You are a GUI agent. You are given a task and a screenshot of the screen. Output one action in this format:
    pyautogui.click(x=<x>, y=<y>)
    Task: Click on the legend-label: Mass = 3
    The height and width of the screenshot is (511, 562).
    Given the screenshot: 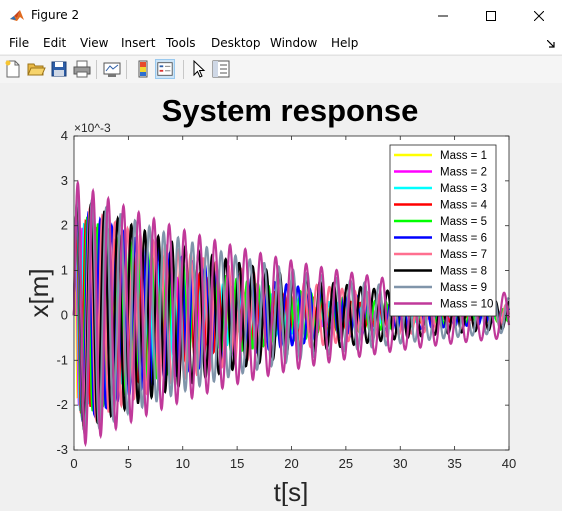 What is the action you would take?
    pyautogui.click(x=463, y=189)
    